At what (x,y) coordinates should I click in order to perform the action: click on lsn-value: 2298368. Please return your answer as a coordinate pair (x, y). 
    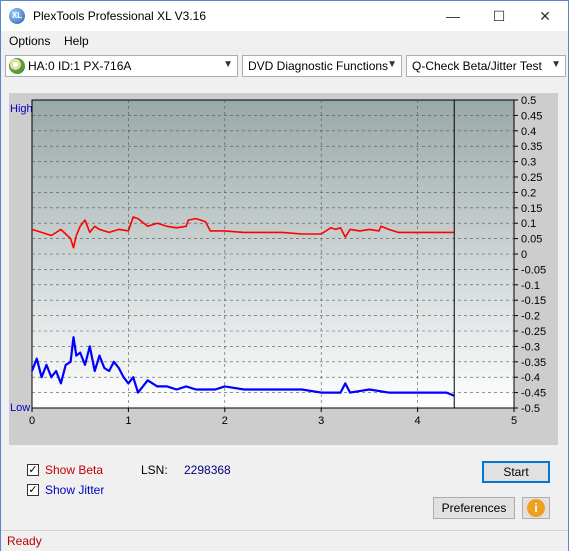
    Looking at the image, I should click on (207, 470).